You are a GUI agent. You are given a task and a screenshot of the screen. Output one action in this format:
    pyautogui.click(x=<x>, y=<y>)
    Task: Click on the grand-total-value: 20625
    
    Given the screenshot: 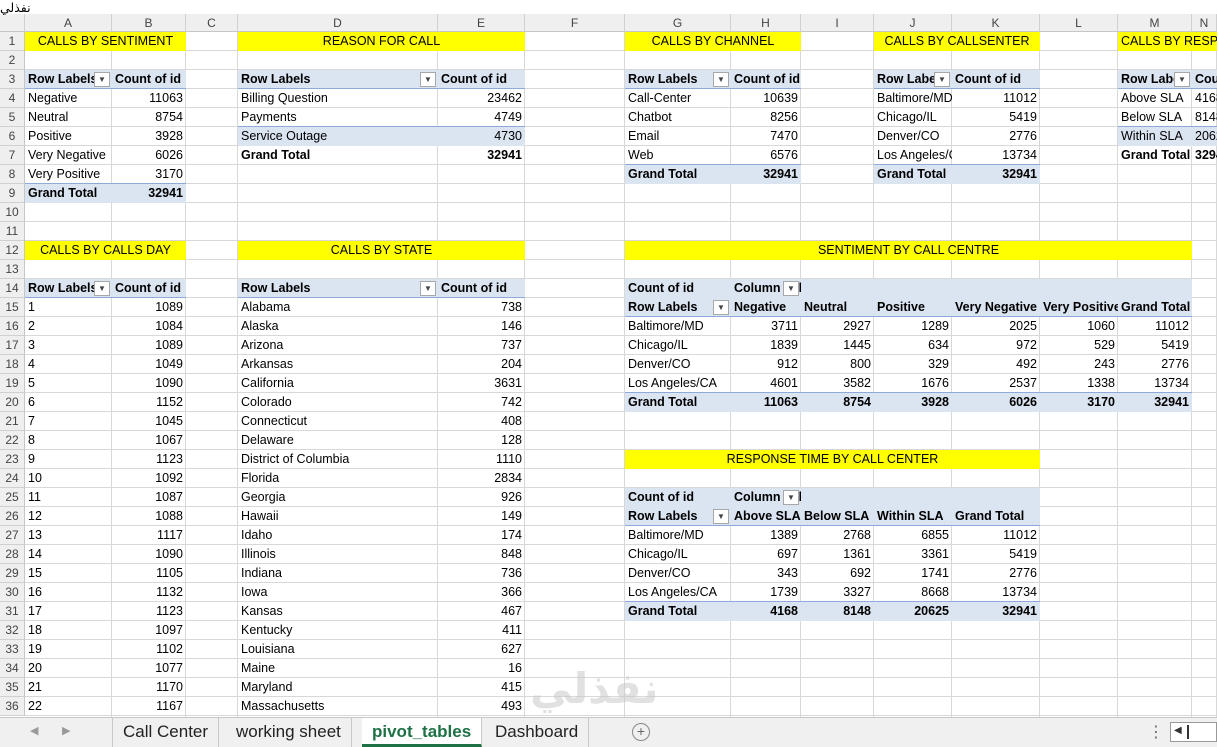 What is the action you would take?
    pyautogui.click(x=913, y=611)
    